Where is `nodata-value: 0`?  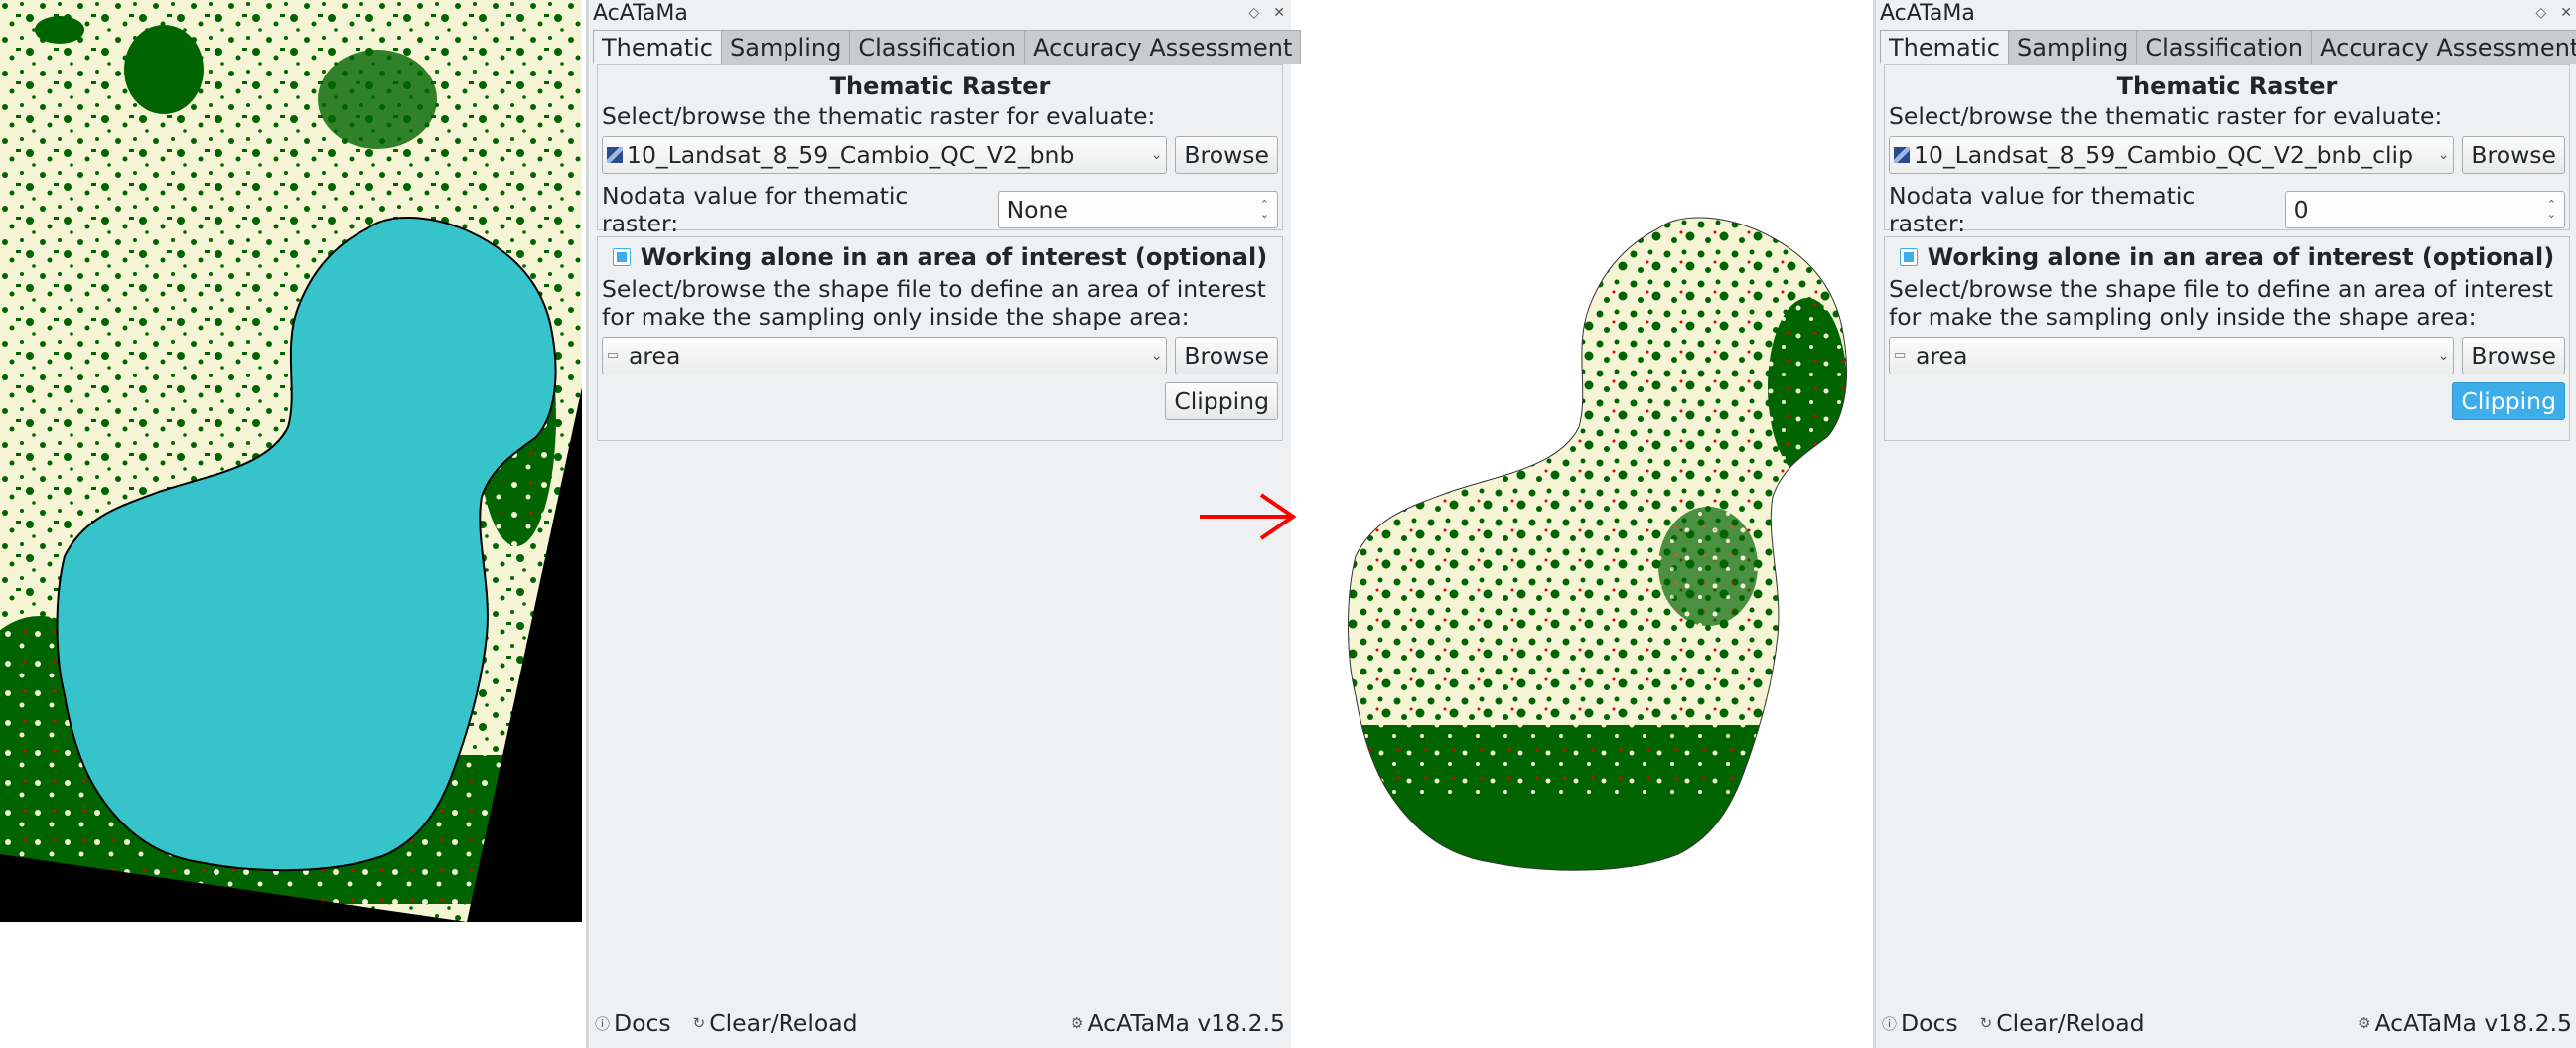 nodata-value: 0 is located at coordinates (2301, 210).